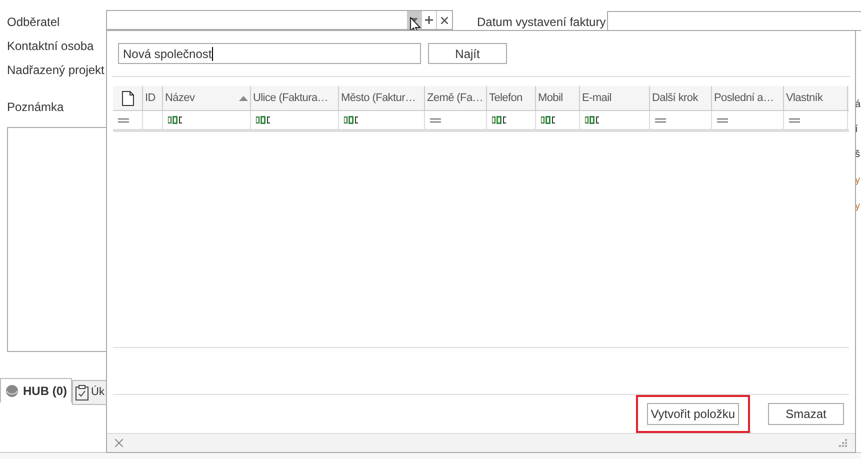 This screenshot has height=459, width=861. I want to click on column-header: Mobil, so click(558, 98).